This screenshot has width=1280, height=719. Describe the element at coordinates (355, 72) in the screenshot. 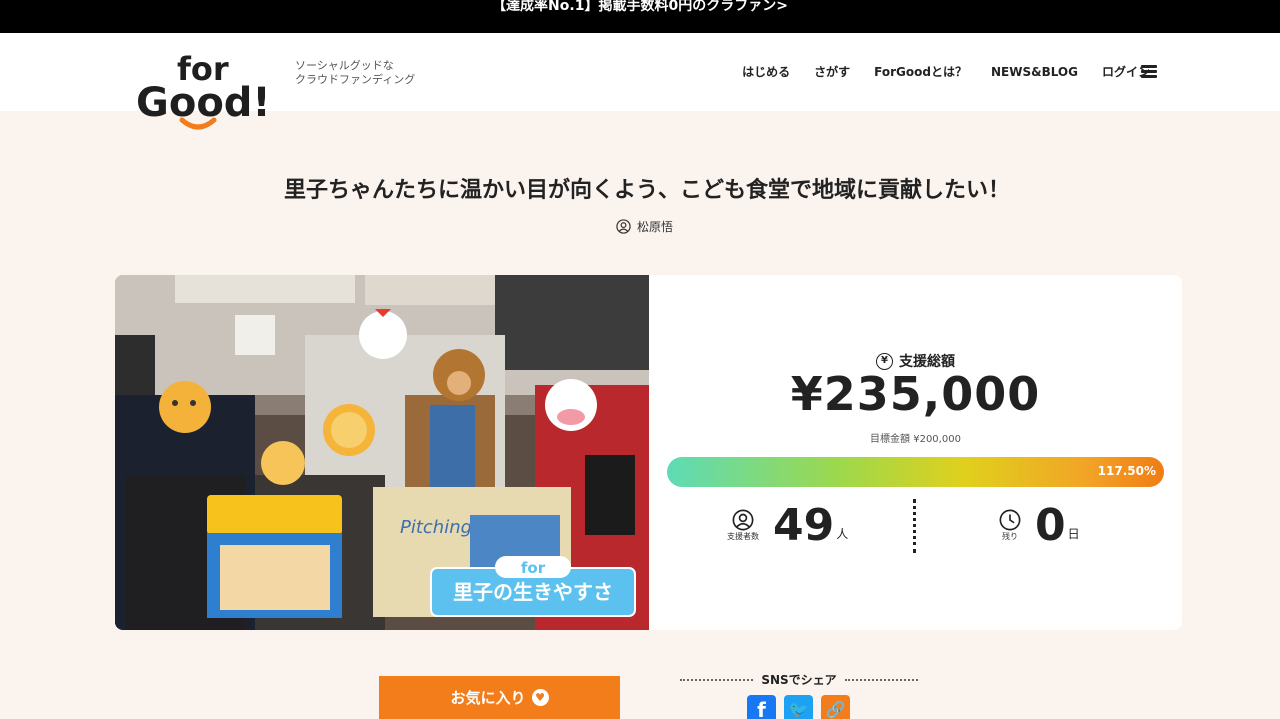

I see `site-tagline: ソーシャルグッドな クラウドファンディング` at that location.